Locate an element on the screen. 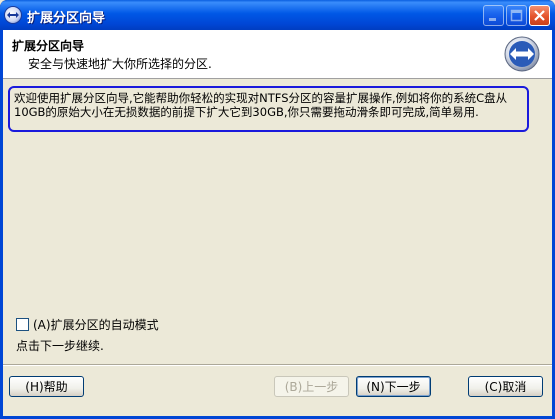 The height and width of the screenshot is (419, 555). maximize-button is located at coordinates (516, 15).